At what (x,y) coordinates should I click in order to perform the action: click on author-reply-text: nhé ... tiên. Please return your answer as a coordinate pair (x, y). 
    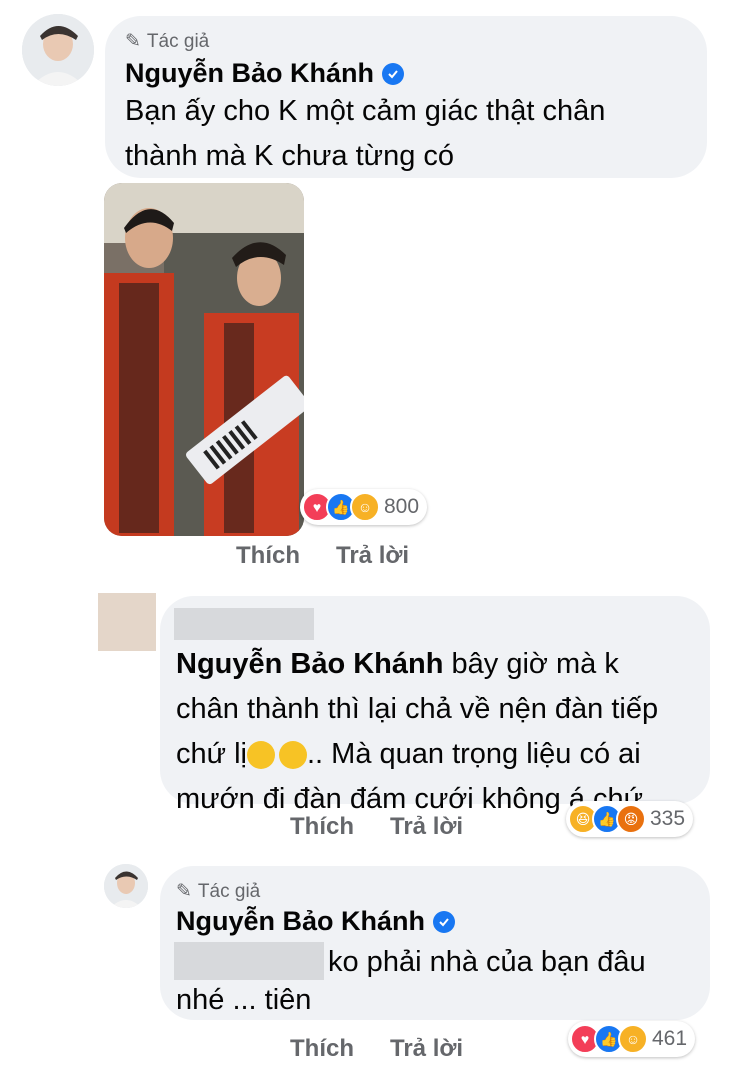
    Looking at the image, I should click on (244, 1000).